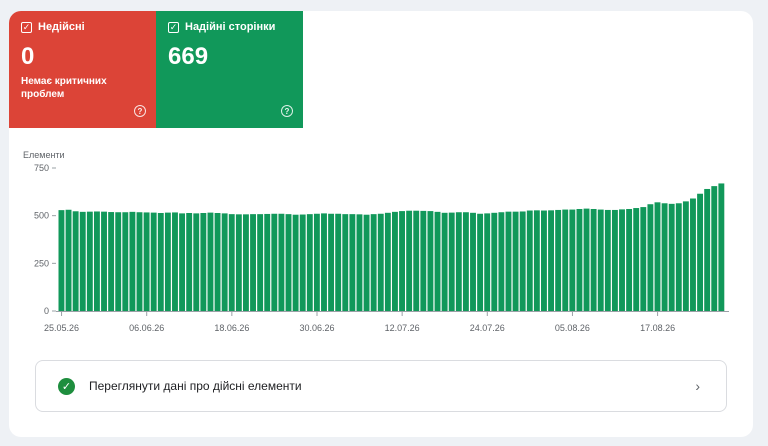 The image size is (768, 446). I want to click on x-tick-label: 18.06.26, so click(231, 328).